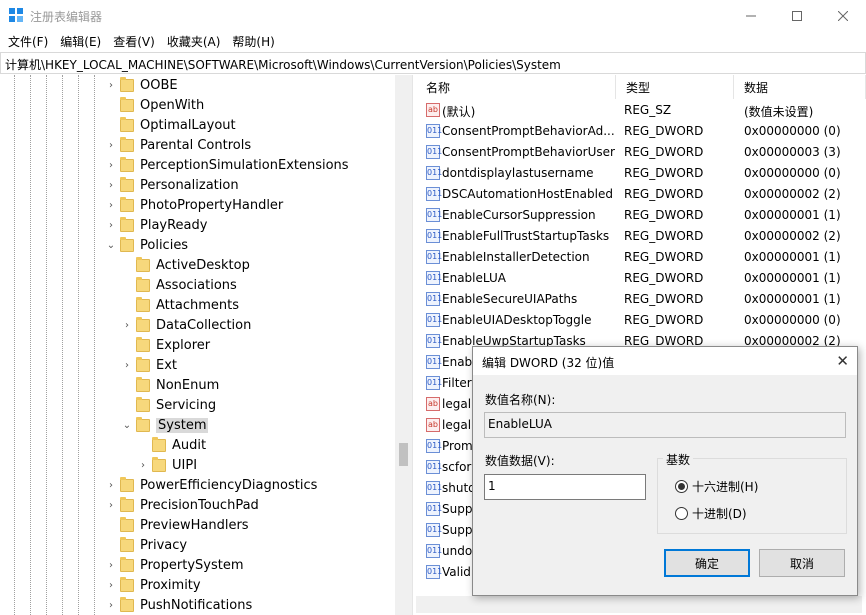 This screenshot has width=866, height=615. Describe the element at coordinates (164, 545) in the screenshot. I see `tree-item-label: Privacy` at that location.